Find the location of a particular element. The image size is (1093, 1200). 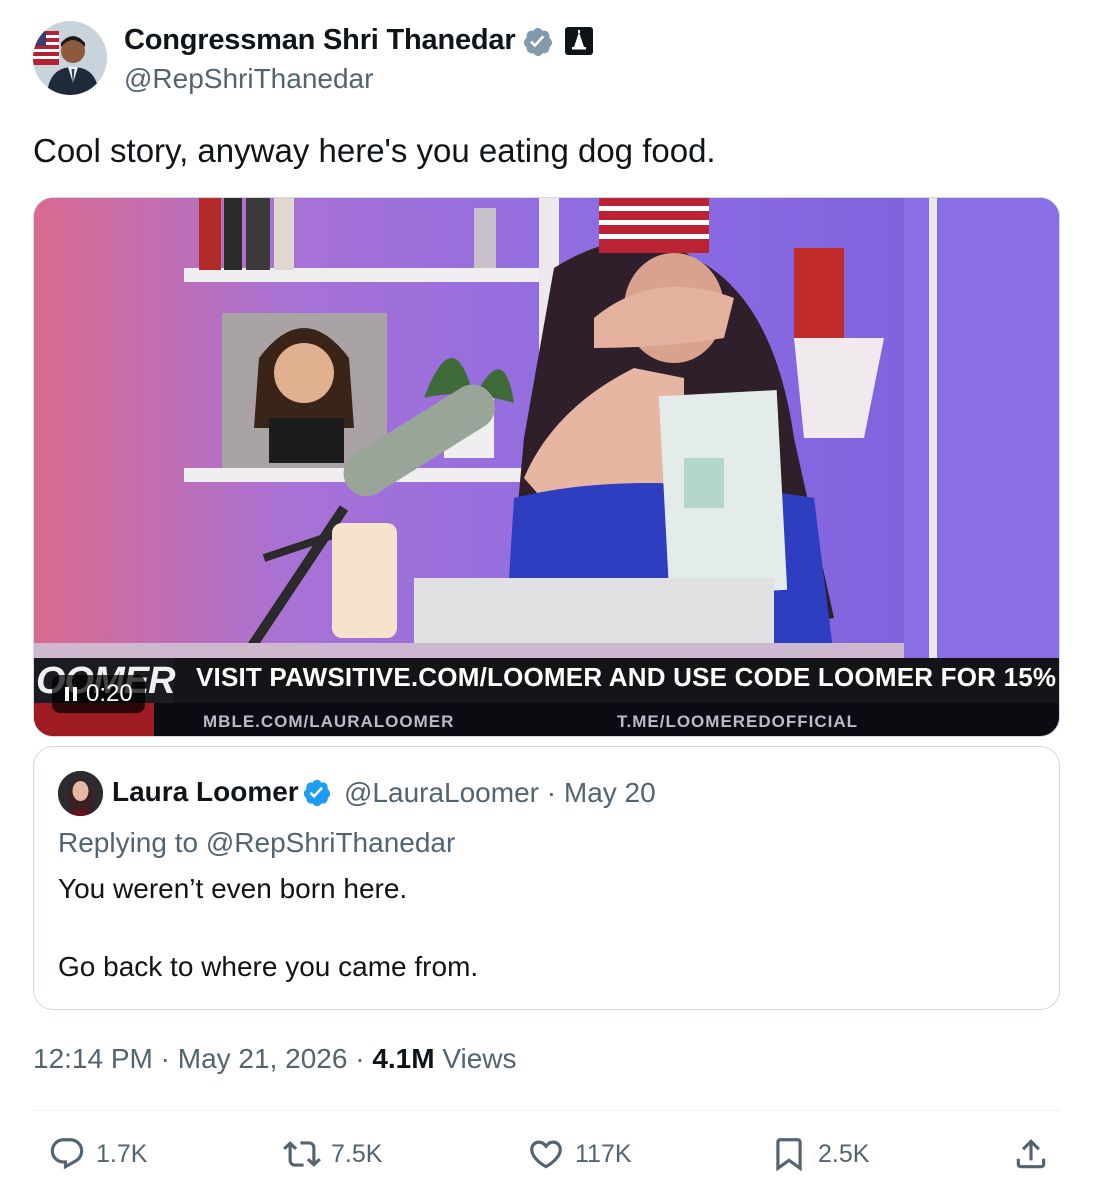

author-handle: @RepShriThanedar is located at coordinates (248, 79).